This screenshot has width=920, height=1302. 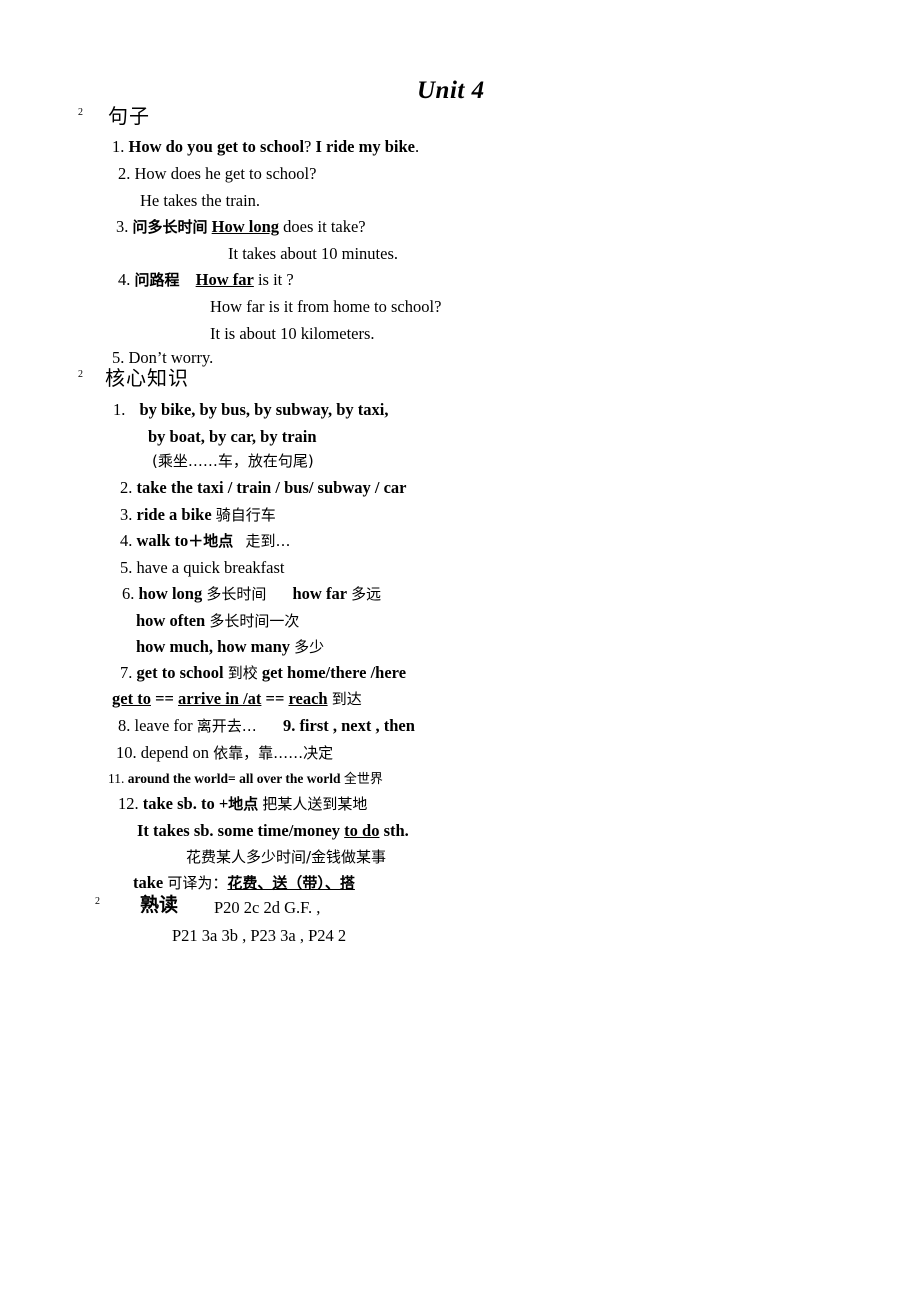 I want to click on list-item-translation: 花费某人多少时间/金钱做某事, so click(x=286, y=857).